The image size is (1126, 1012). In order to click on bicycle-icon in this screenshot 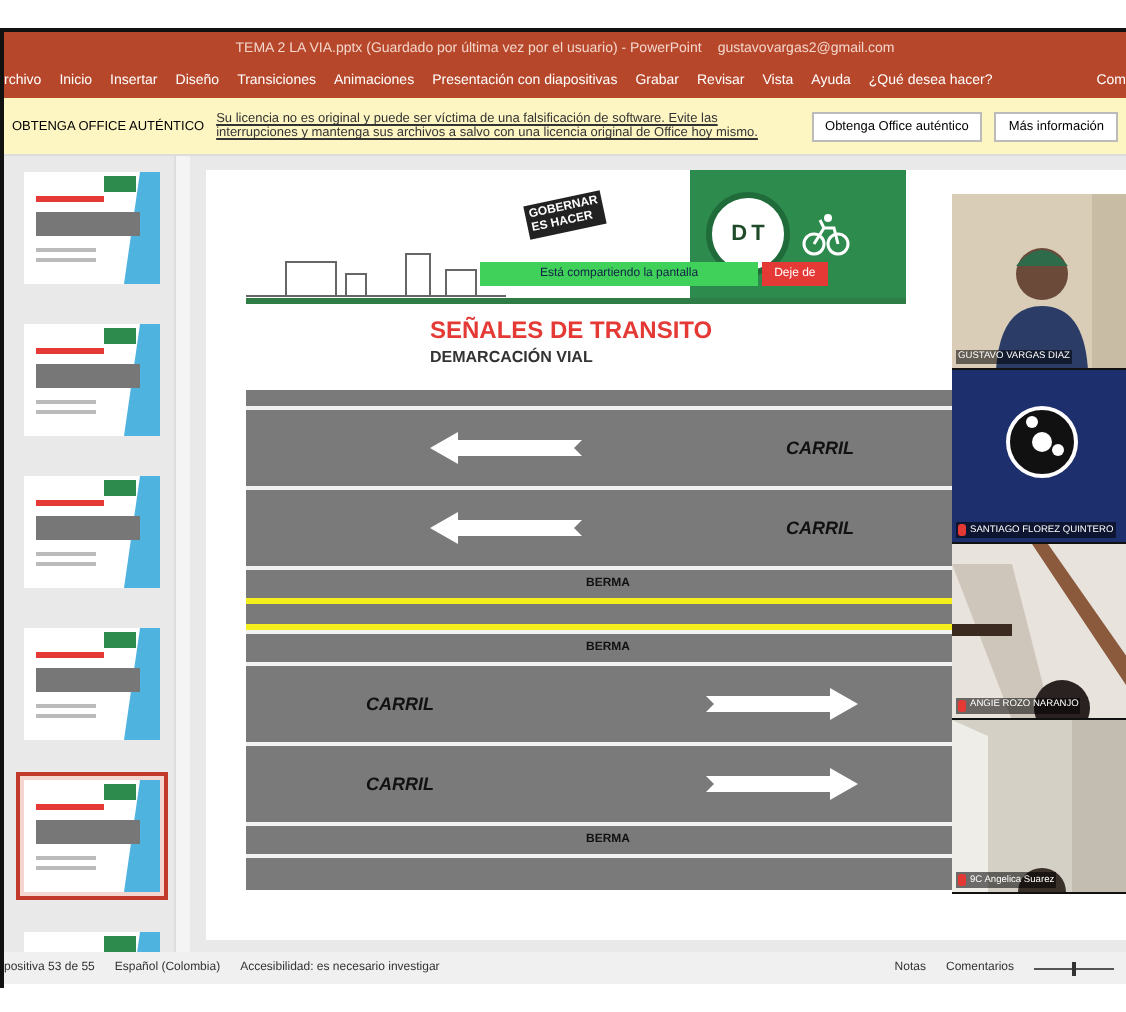, I will do `click(826, 234)`.